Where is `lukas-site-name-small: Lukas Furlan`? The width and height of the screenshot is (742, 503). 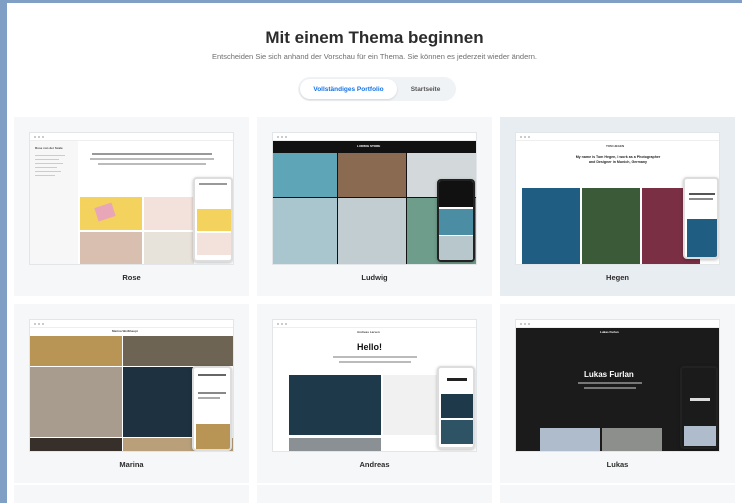
lukas-site-name-small: Lukas Furlan is located at coordinates (609, 332).